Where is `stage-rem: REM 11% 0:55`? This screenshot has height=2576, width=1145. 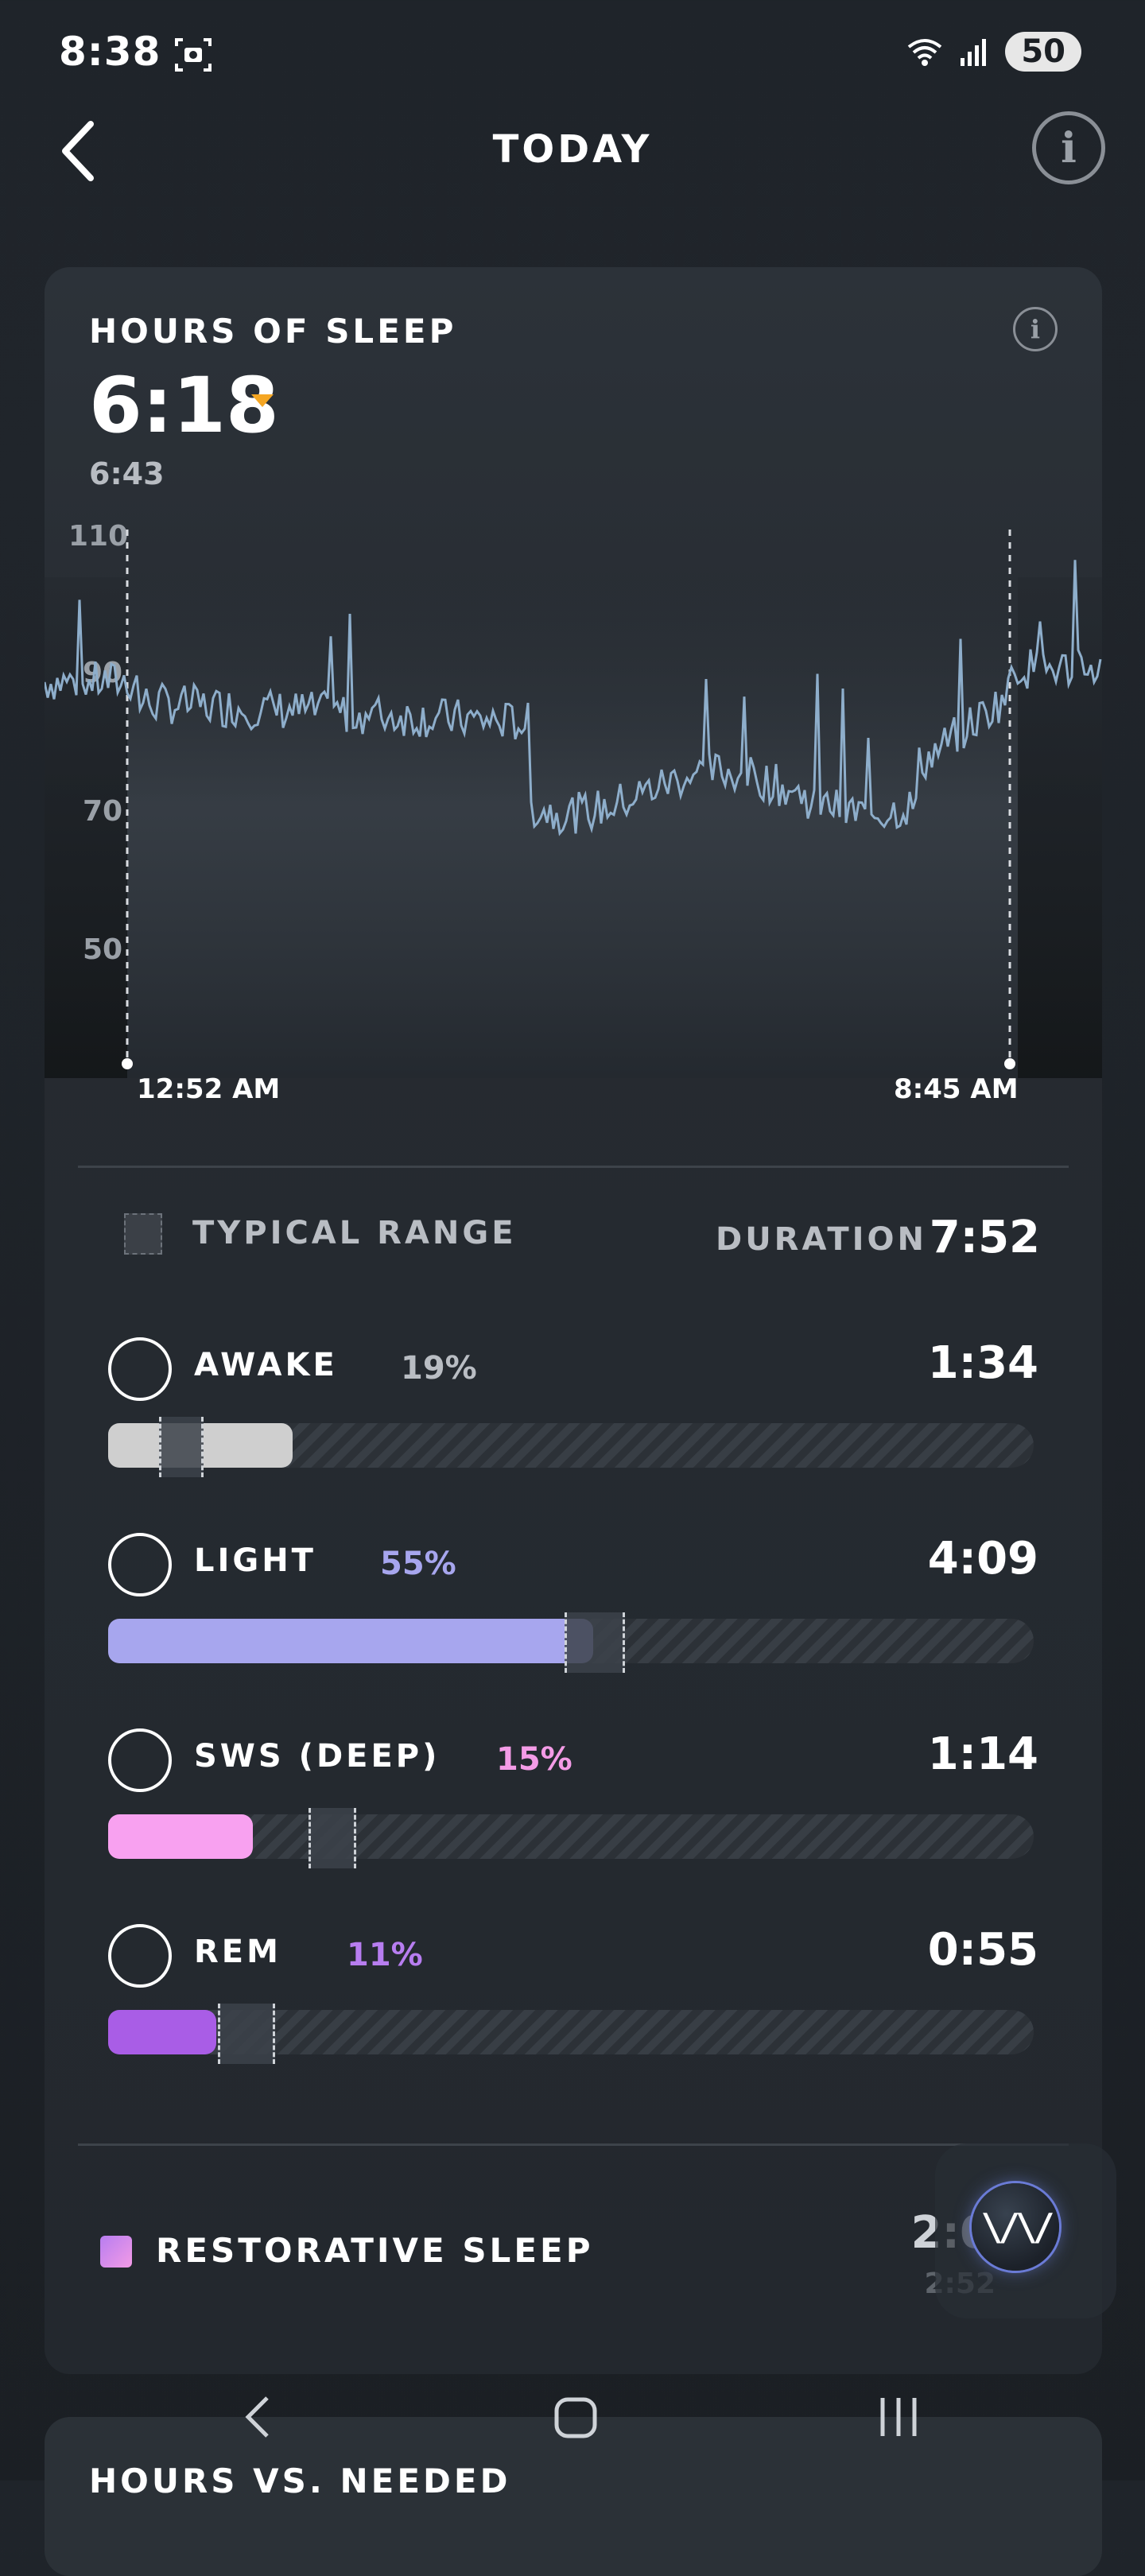 stage-rem: REM 11% 0:55 is located at coordinates (573, 2004).